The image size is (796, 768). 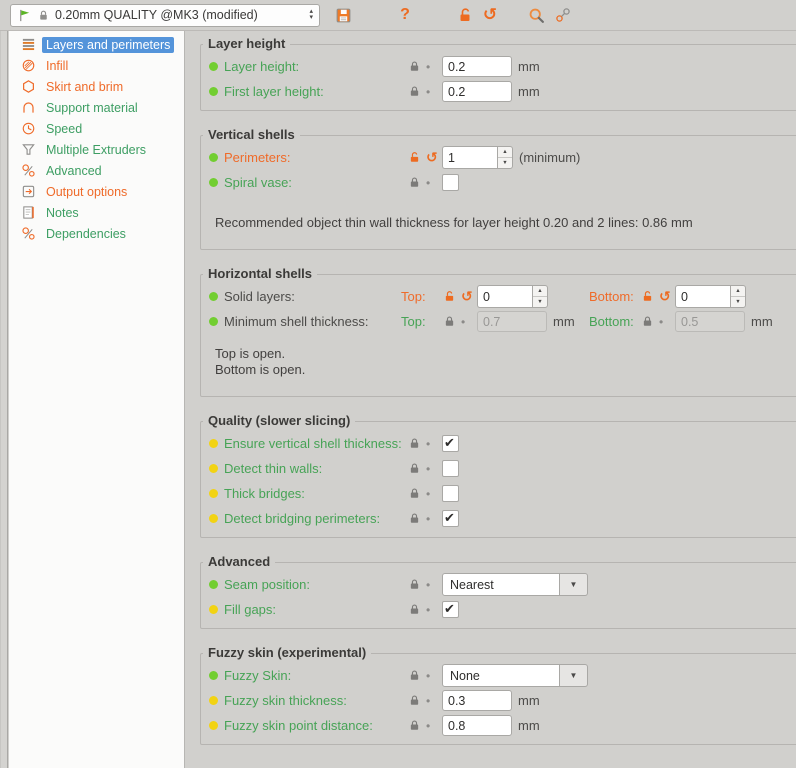 What do you see at coordinates (96, 44) in the screenshot?
I see `sidebar-item-layers-and-perimeters: Layers and perimeters` at bounding box center [96, 44].